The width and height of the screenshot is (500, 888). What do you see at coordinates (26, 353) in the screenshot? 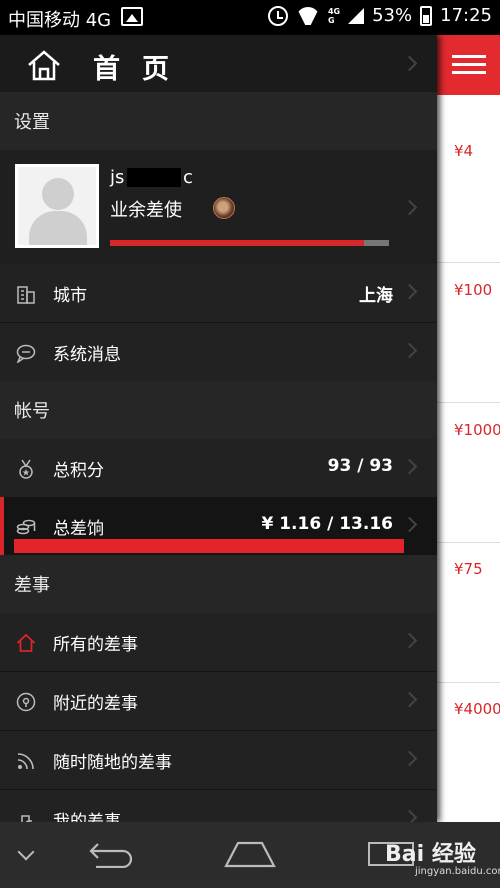
I see `chat-bubble-icon` at bounding box center [26, 353].